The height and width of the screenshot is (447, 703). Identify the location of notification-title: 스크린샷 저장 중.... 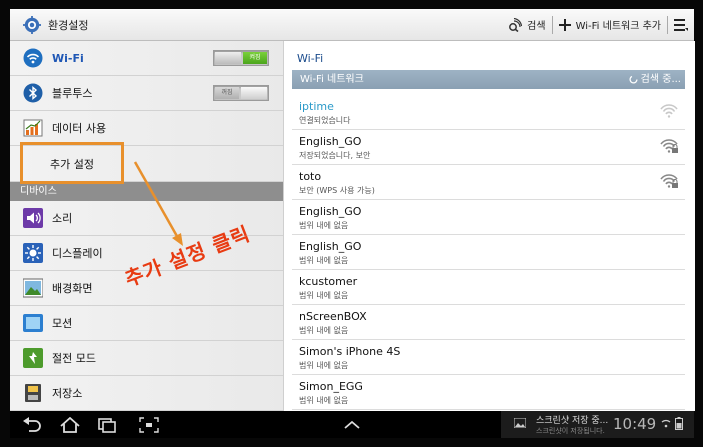
(572, 421).